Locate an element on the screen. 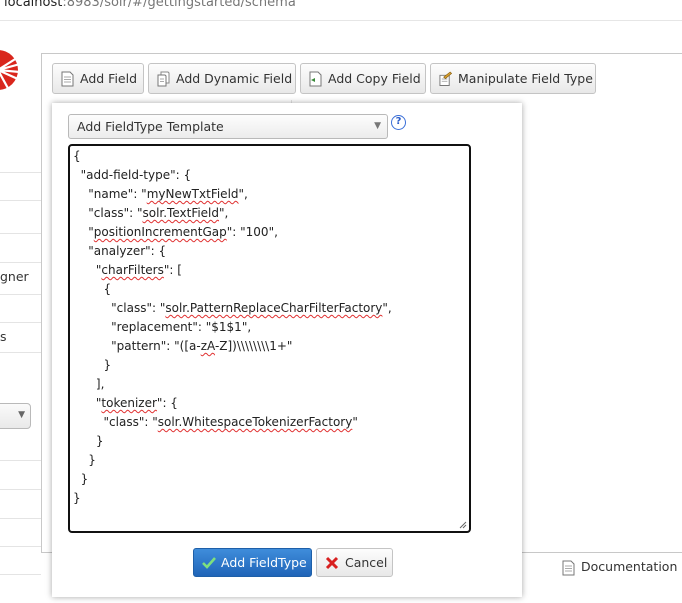  add-copy-field-button: Add Copy Field is located at coordinates (363, 78).